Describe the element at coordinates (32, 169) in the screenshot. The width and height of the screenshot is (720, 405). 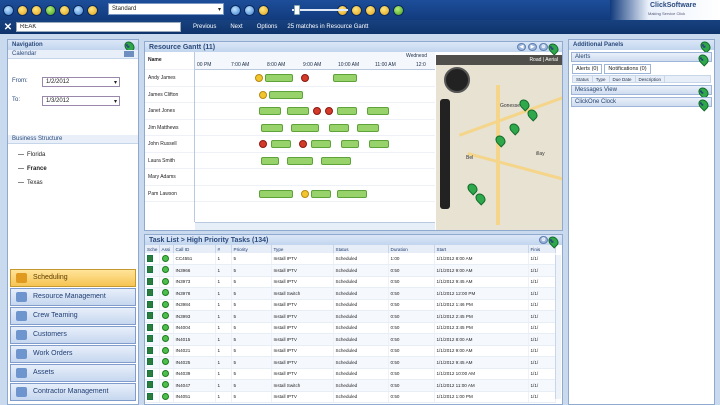
I see `tree-item-france: France` at that location.